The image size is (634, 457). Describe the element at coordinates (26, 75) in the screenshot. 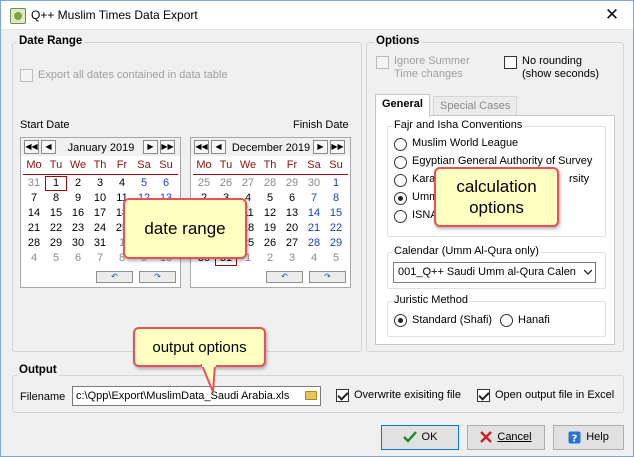

I see `export-all-checkbox` at that location.